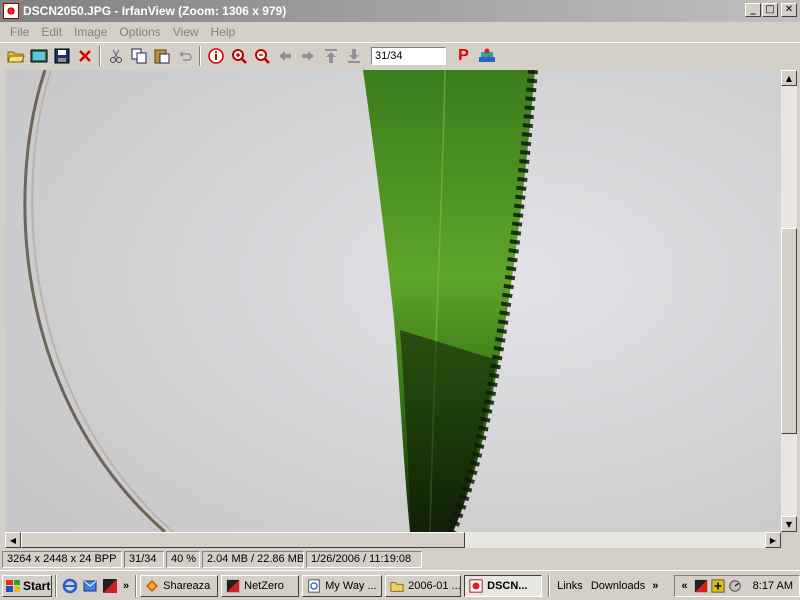 This screenshot has height=600, width=800. I want to click on taskbar-clock: 8:17 AM, so click(773, 586).